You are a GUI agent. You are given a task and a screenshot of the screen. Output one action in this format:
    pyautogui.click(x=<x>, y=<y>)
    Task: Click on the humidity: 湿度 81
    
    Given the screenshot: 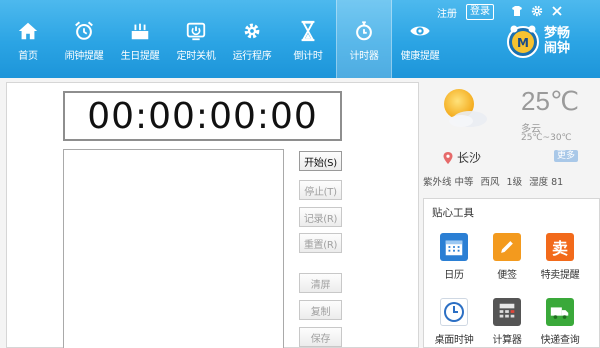 What is the action you would take?
    pyautogui.click(x=546, y=182)
    